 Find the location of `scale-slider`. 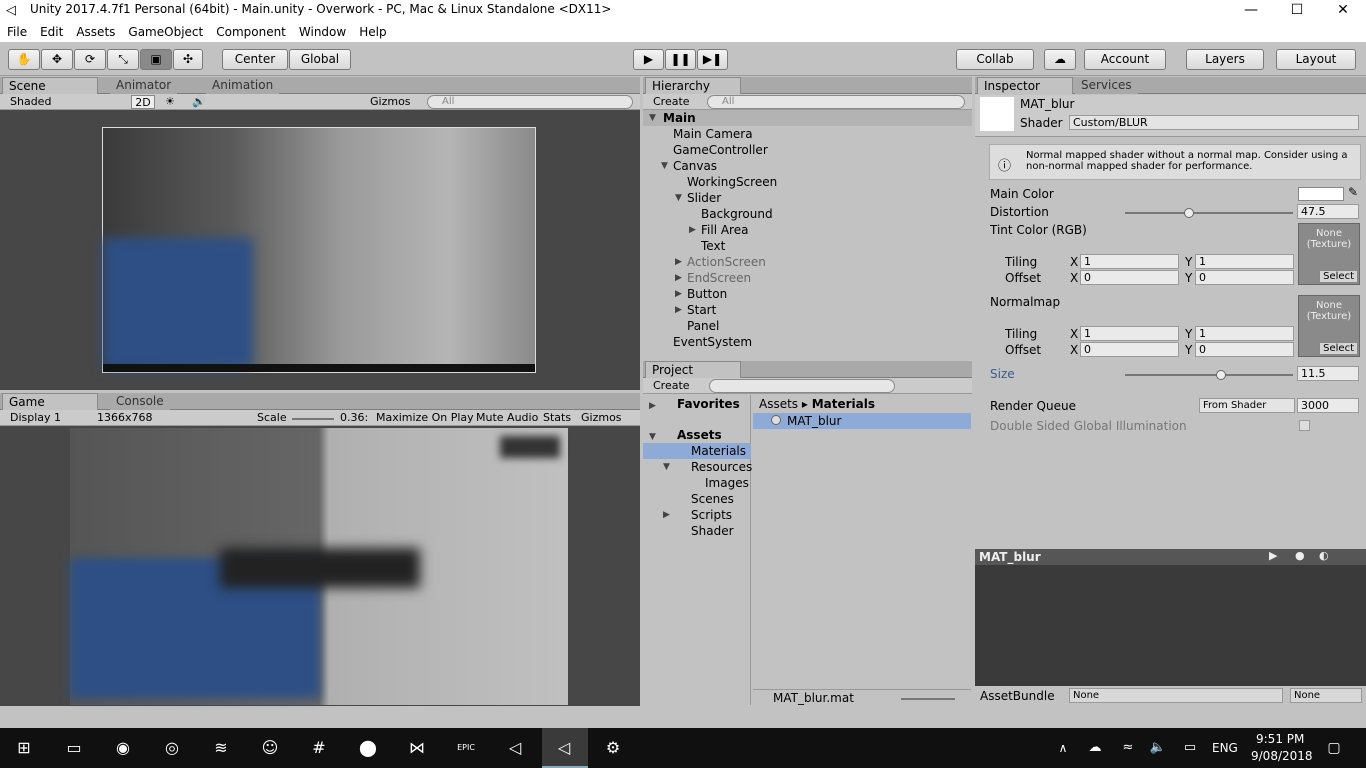

scale-slider is located at coordinates (313, 419).